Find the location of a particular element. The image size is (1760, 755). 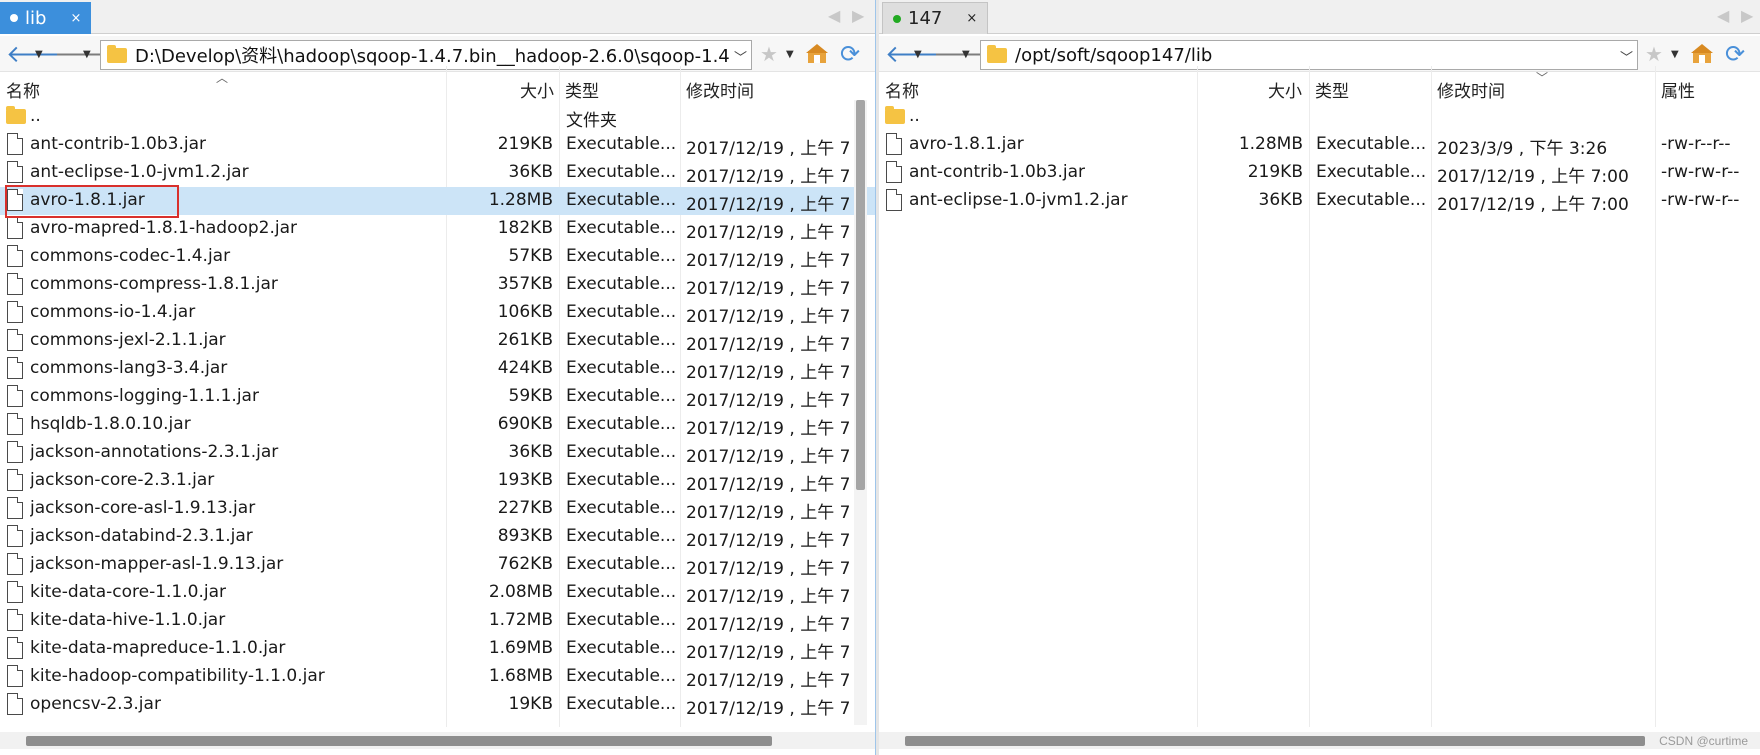

list-item-parent: .. 文件夹 is located at coordinates (437, 117).